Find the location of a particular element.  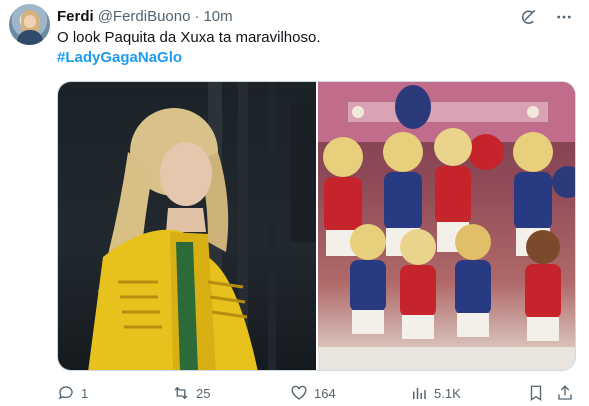

timestamp: 10m is located at coordinates (217, 16).